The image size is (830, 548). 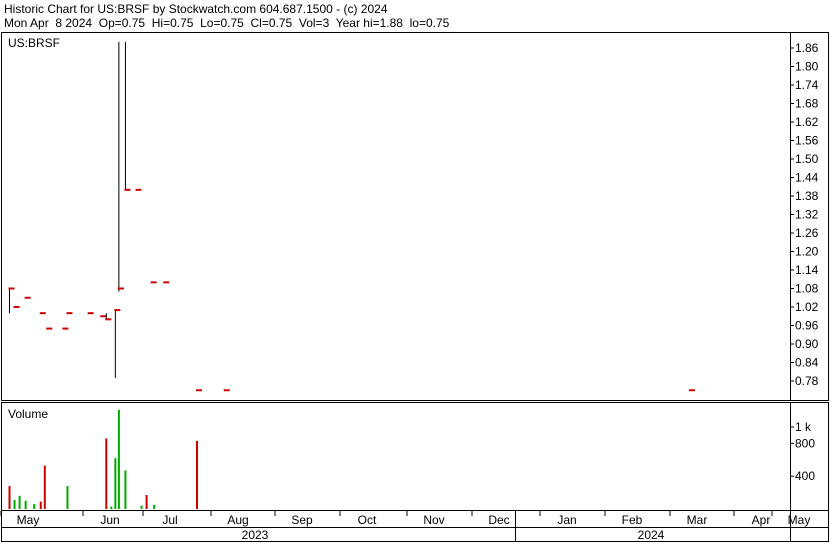 What do you see at coordinates (807, 141) in the screenshot?
I see `price-tick-label: 1.56` at bounding box center [807, 141].